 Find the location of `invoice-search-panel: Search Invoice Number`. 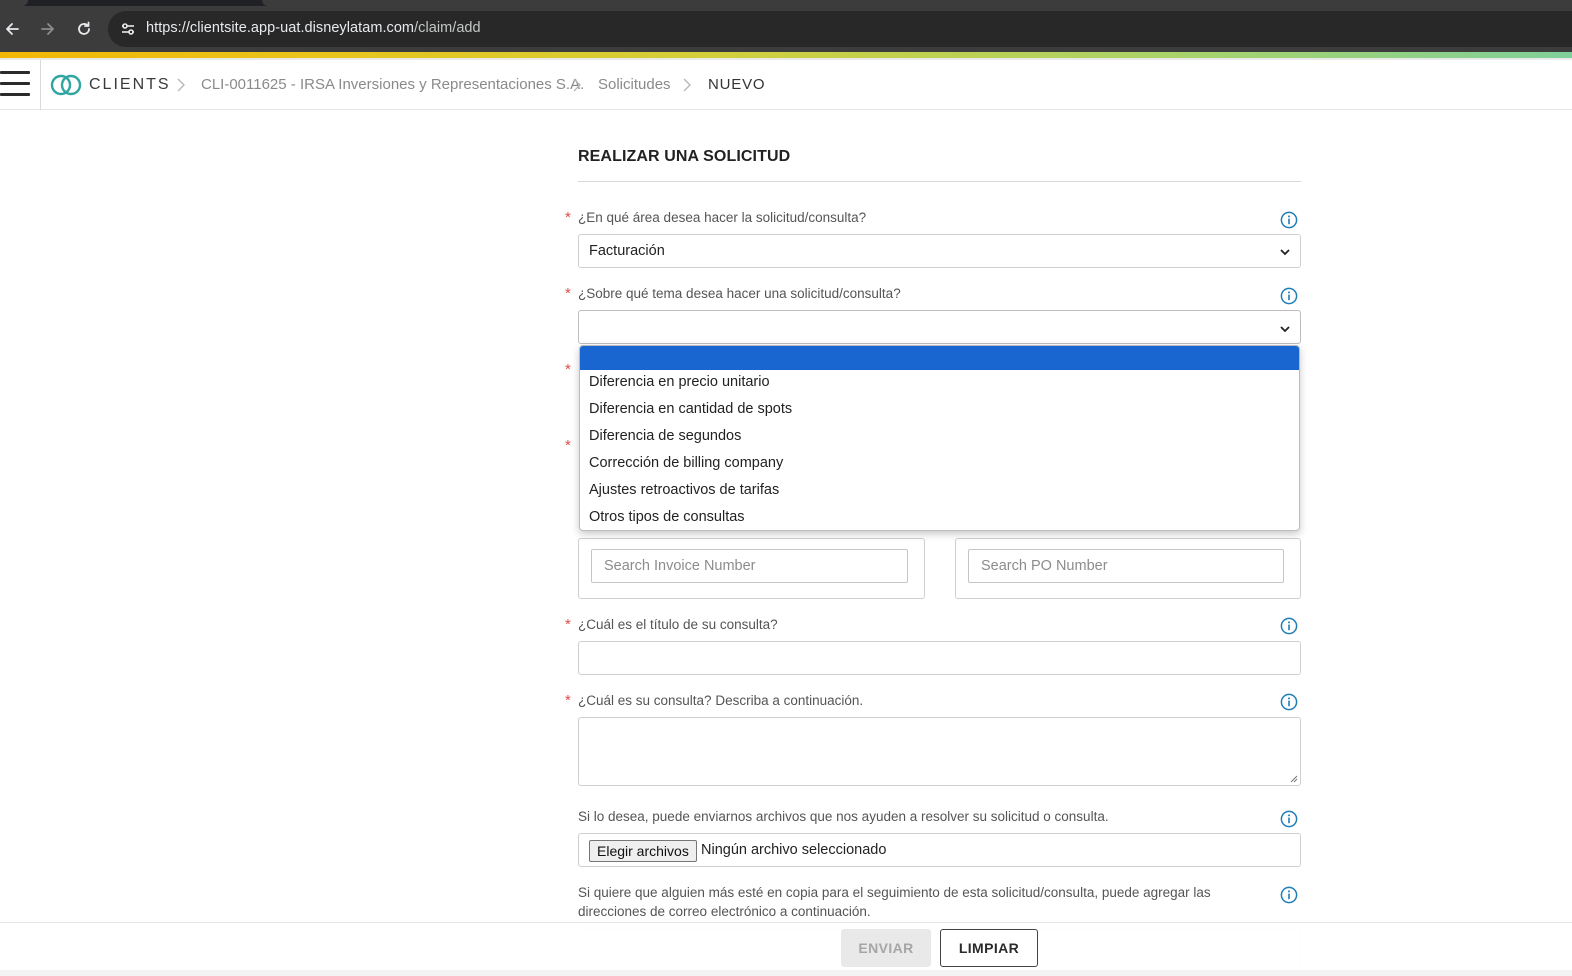

invoice-search-panel: Search Invoice Number is located at coordinates (751, 568).